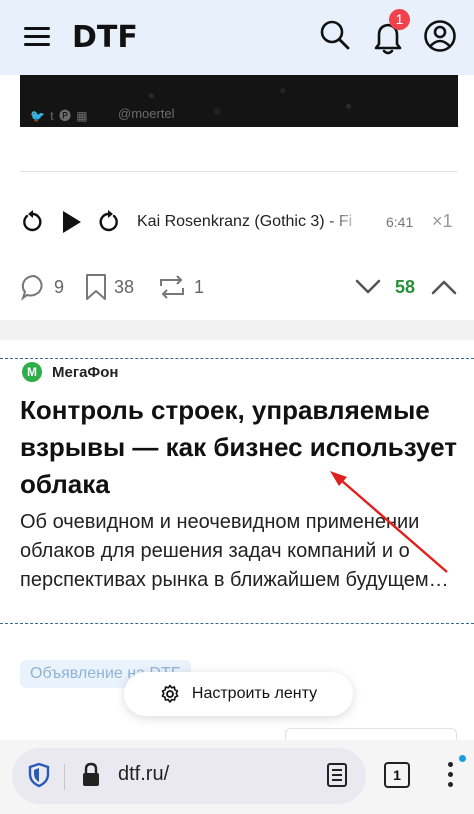  Describe the element at coordinates (397, 775) in the screenshot. I see `tabs-counter: 1` at that location.